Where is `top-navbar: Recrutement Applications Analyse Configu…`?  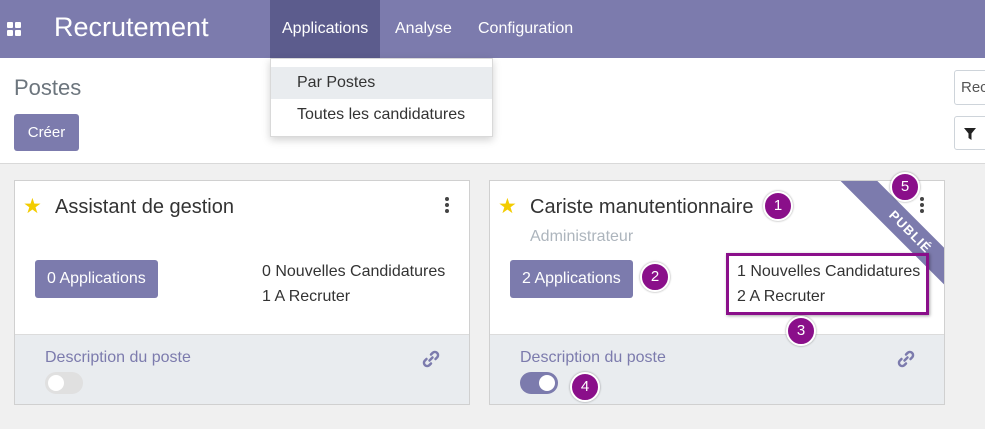 top-navbar: Recrutement Applications Analyse Configu… is located at coordinates (492, 29).